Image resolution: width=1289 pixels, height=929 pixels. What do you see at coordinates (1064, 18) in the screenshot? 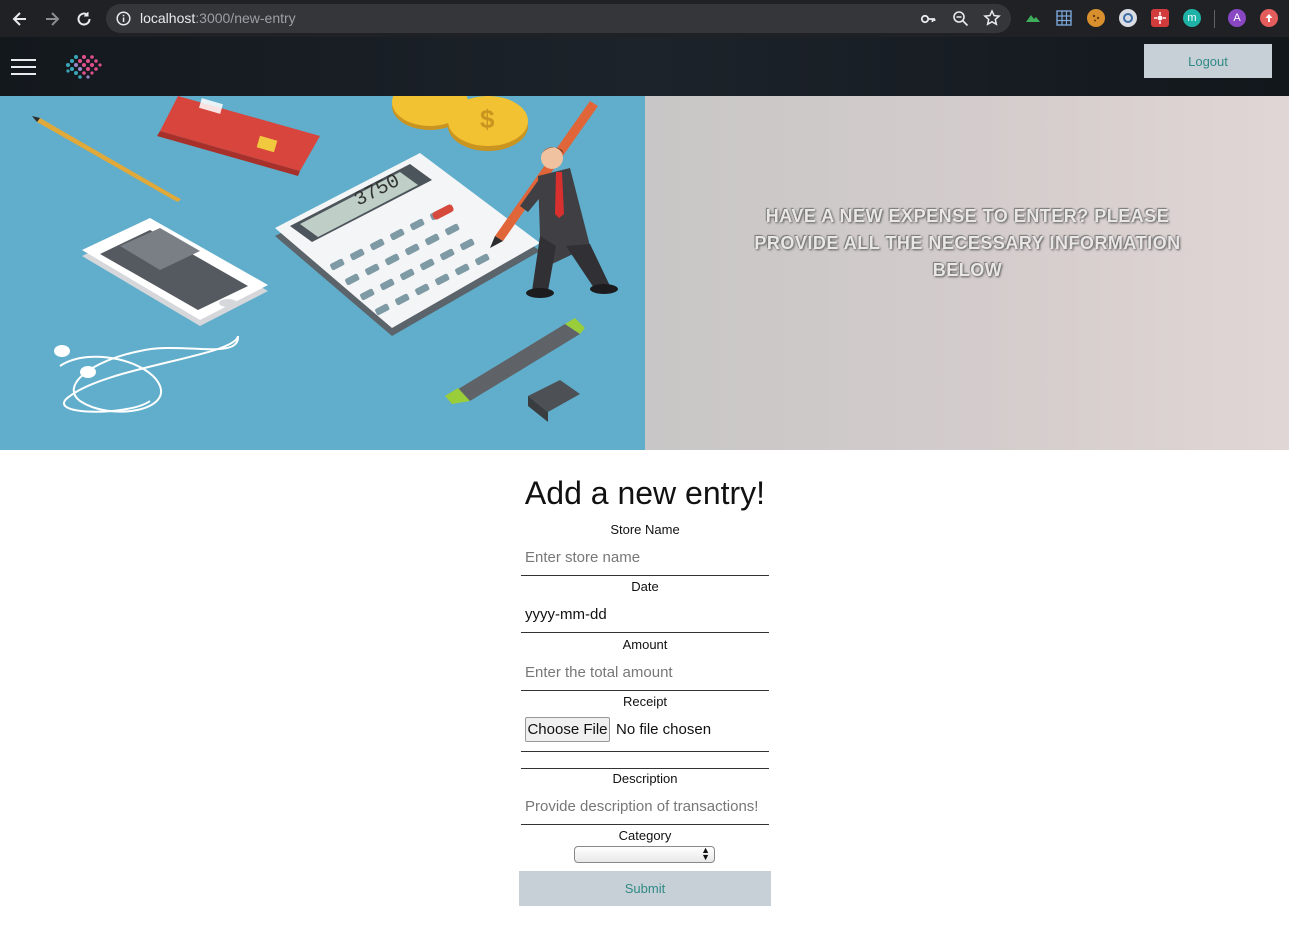
I see `extension-grid-icon` at bounding box center [1064, 18].